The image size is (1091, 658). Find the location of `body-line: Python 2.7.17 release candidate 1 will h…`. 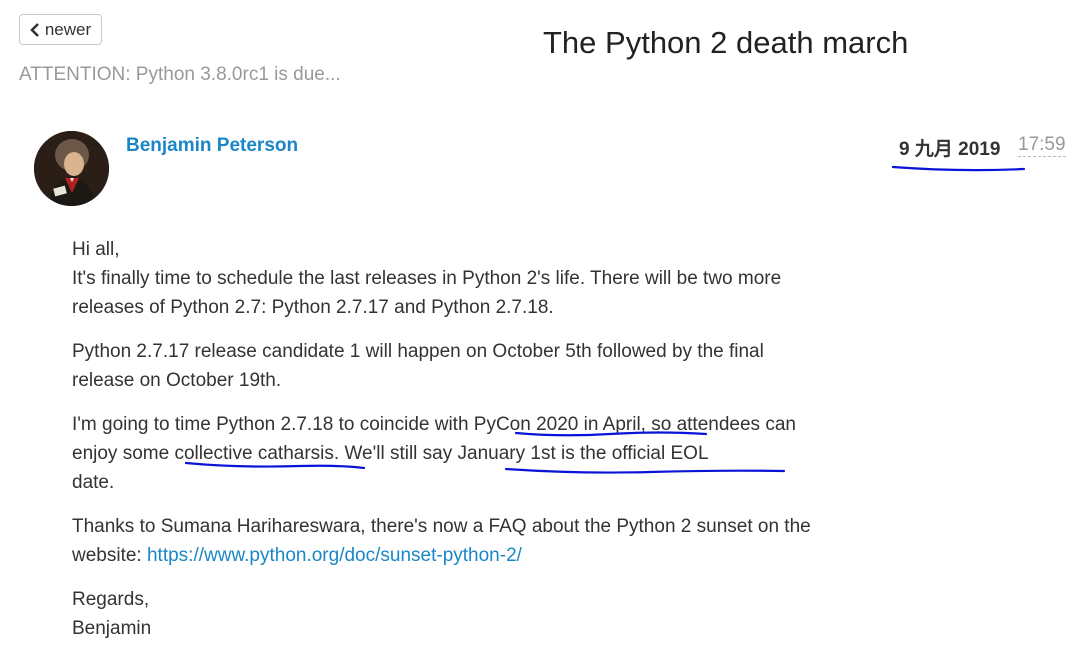

body-line: Python 2.7.17 release candidate 1 will h… is located at coordinates (418, 351).